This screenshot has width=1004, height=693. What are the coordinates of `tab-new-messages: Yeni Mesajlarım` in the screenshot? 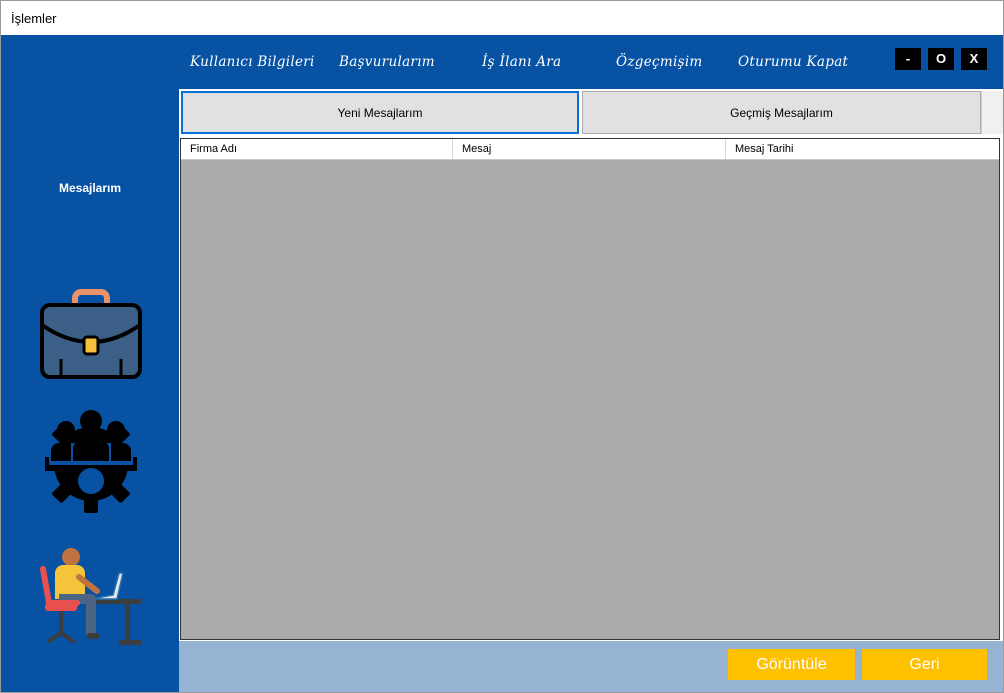 It's located at (380, 112).